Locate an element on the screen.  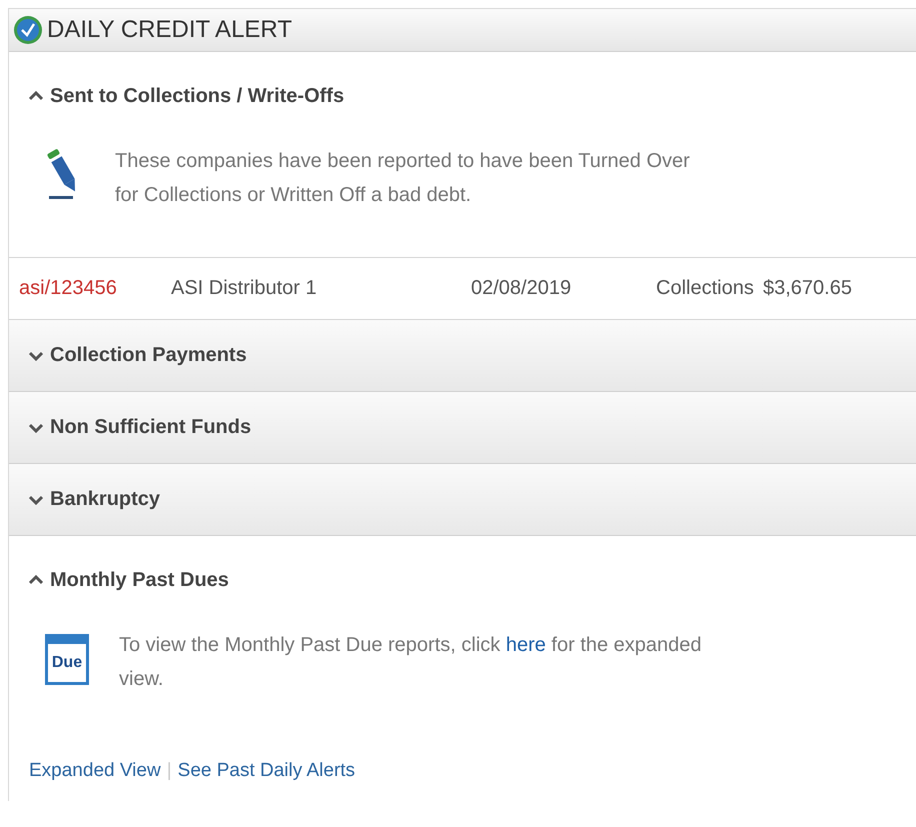
here-link: here is located at coordinates (526, 645).